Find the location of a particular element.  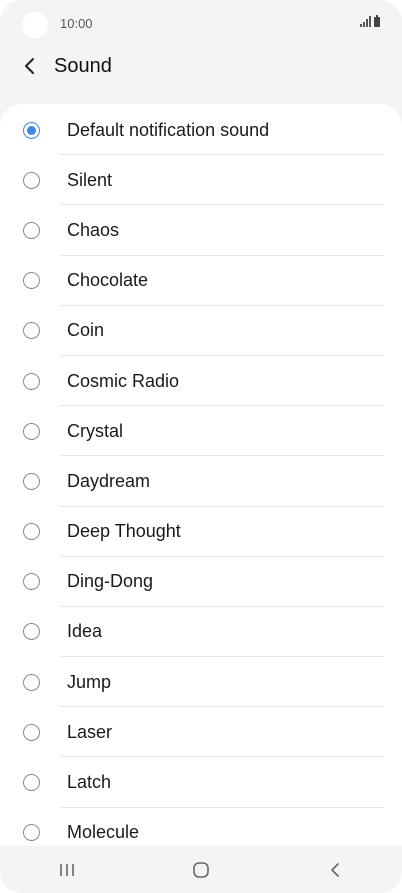

list-item: Cosmic Radio is located at coordinates (201, 381).